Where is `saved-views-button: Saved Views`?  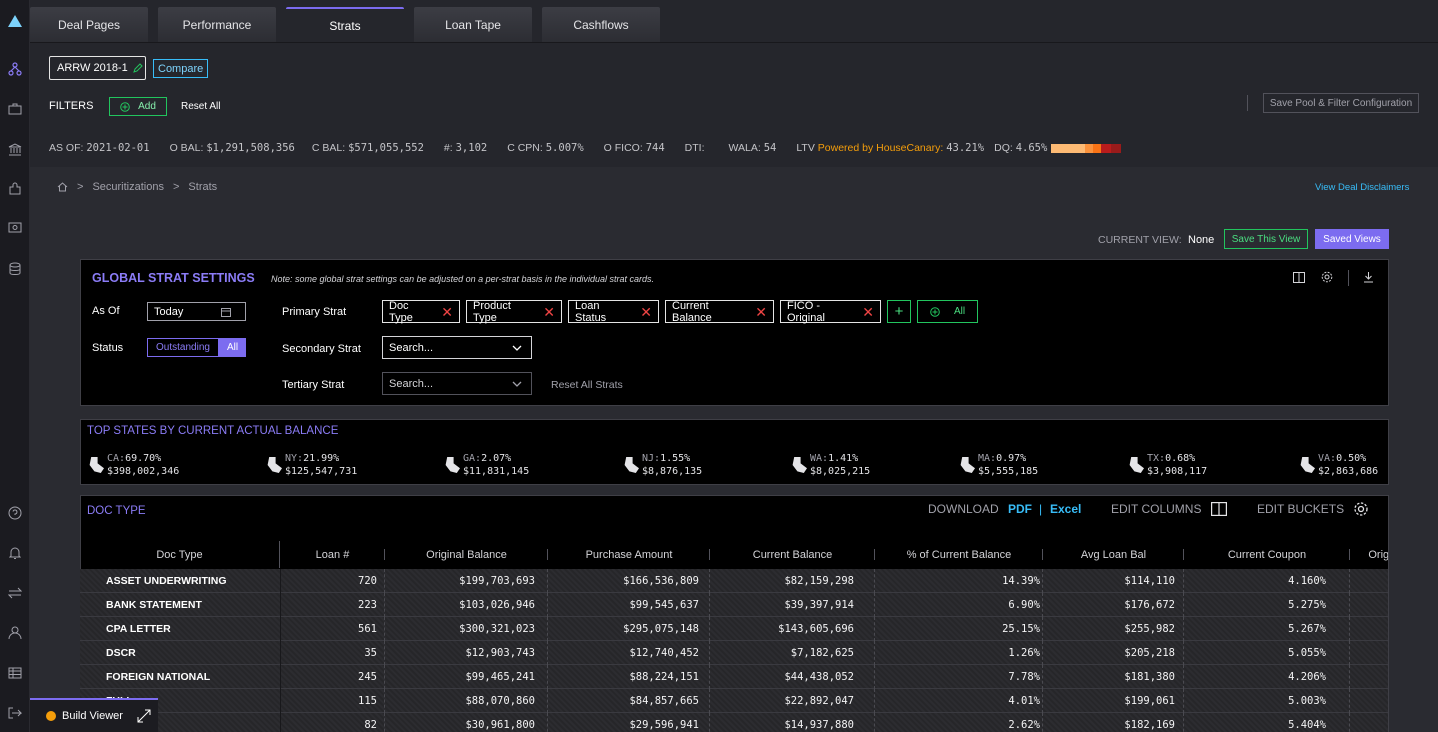
saved-views-button: Saved Views is located at coordinates (1352, 239).